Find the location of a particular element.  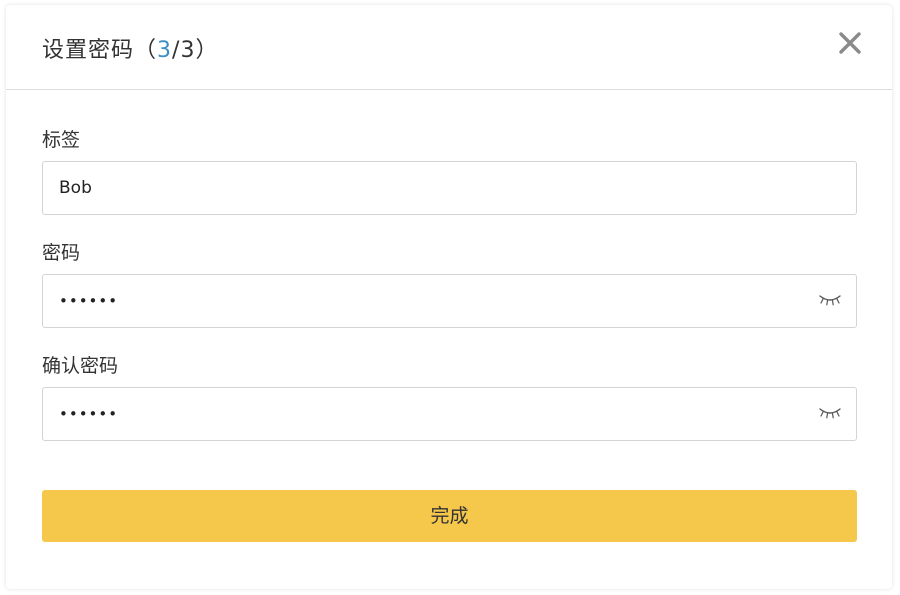

dialog-title: 设置密码（3/3） is located at coordinates (130, 48).